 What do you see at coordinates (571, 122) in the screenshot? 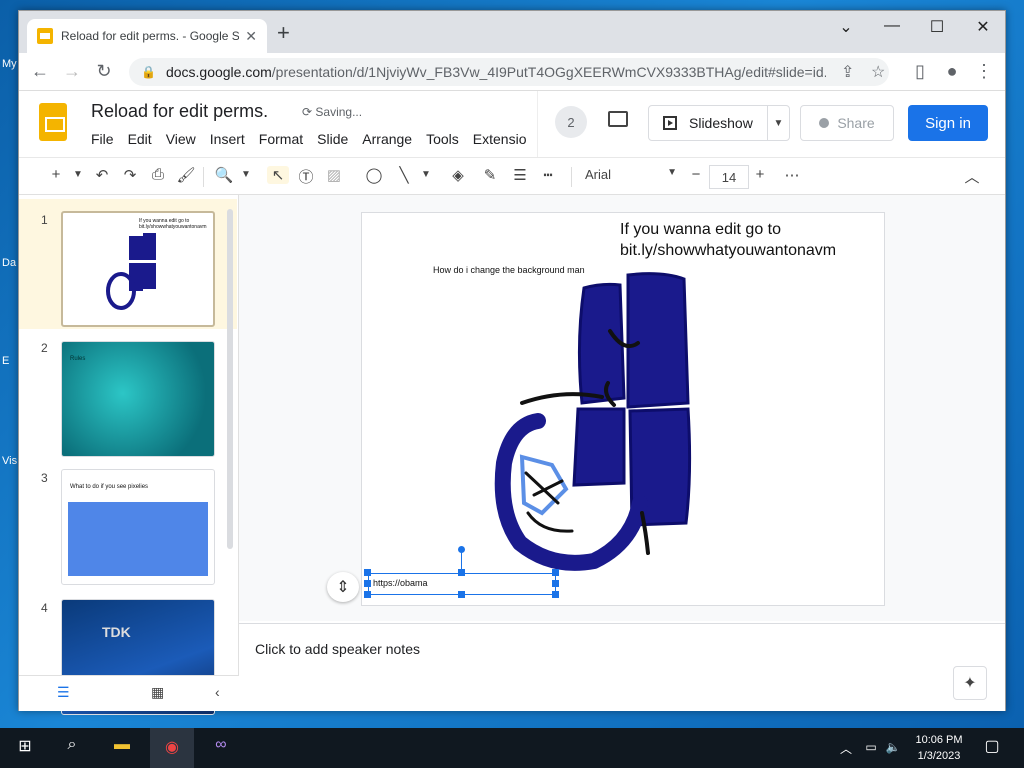
I see `viewers-badge: 2` at bounding box center [571, 122].